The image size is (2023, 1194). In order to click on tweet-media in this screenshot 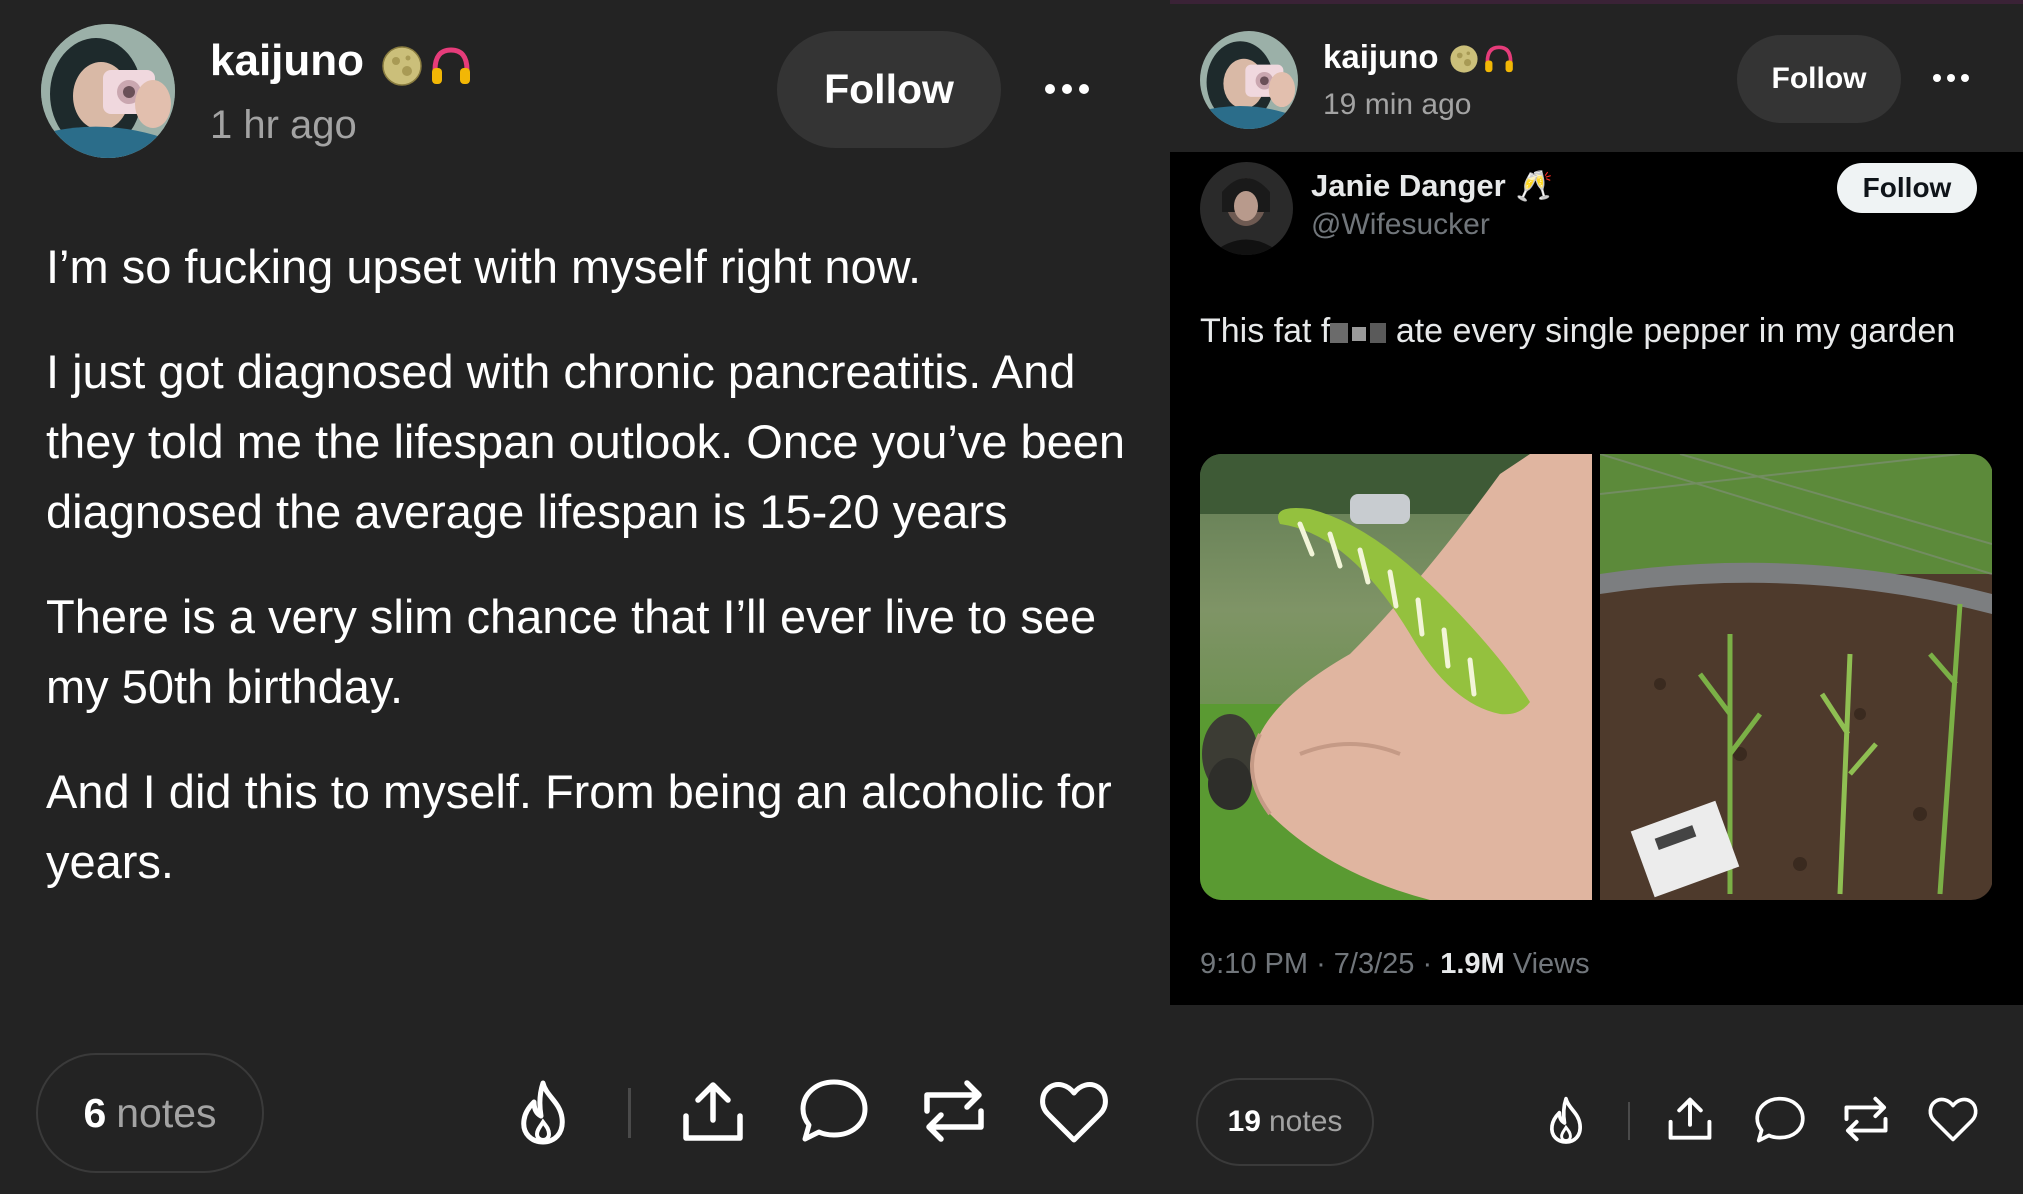, I will do `click(1596, 677)`.